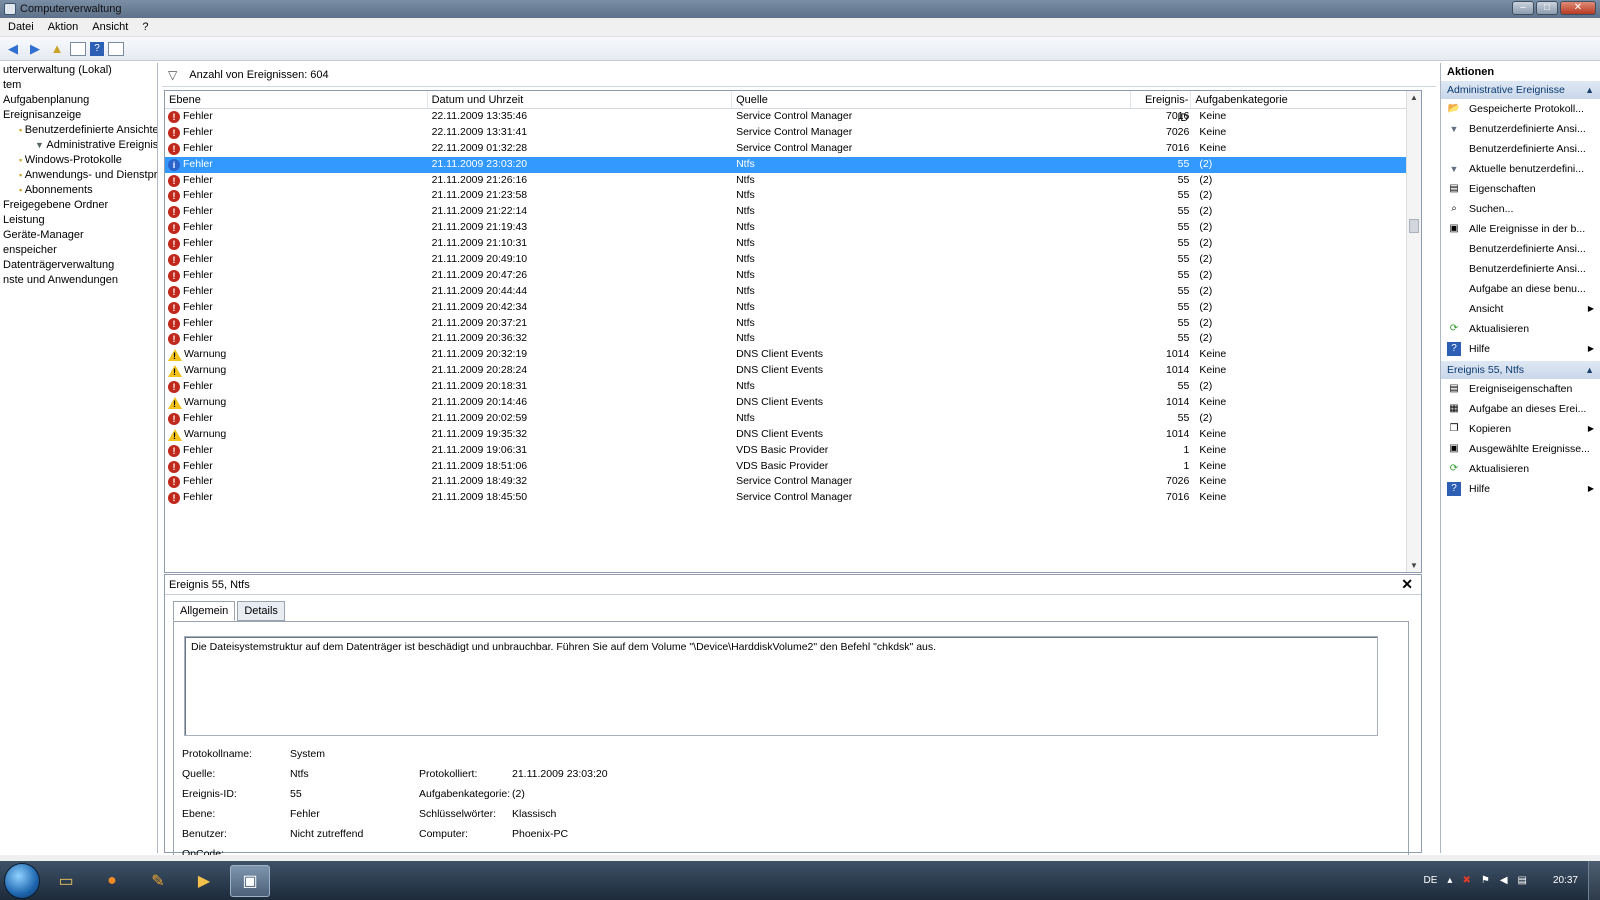 The height and width of the screenshot is (900, 1600). I want to click on table-row: ! Fehler 21.11.2009 20:18:31 Ntfs 55 (2), so click(793, 387).